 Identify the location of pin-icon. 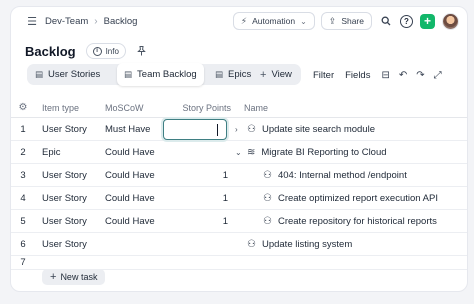
(142, 51).